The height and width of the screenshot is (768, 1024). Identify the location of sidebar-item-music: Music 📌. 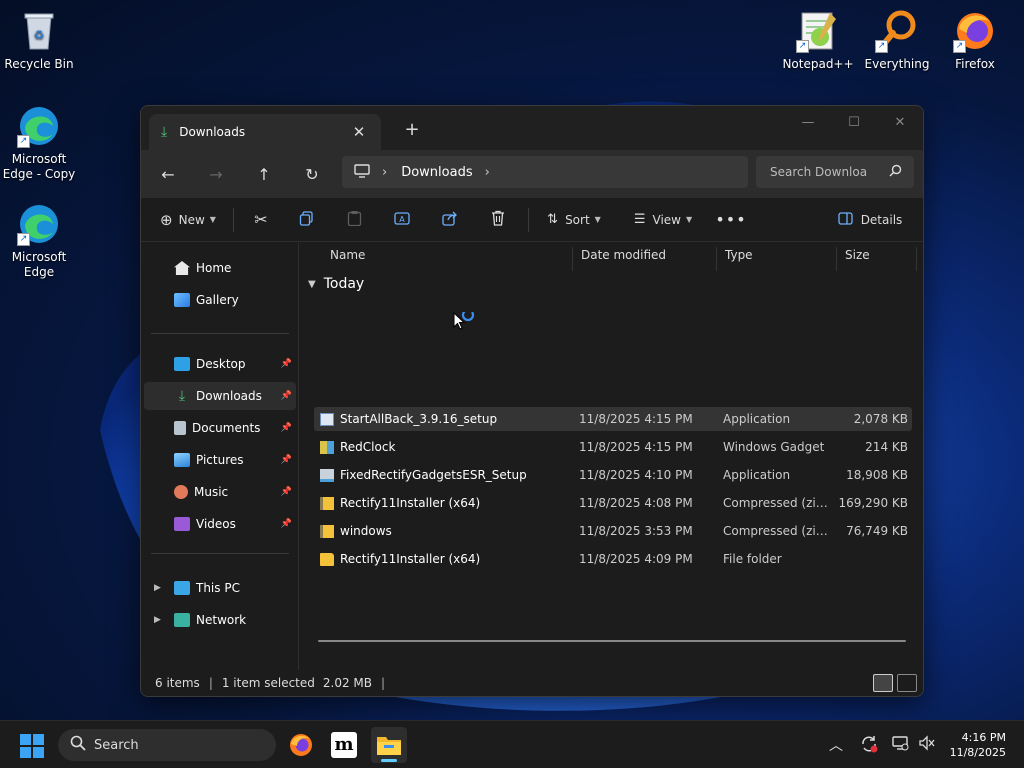
(220, 492).